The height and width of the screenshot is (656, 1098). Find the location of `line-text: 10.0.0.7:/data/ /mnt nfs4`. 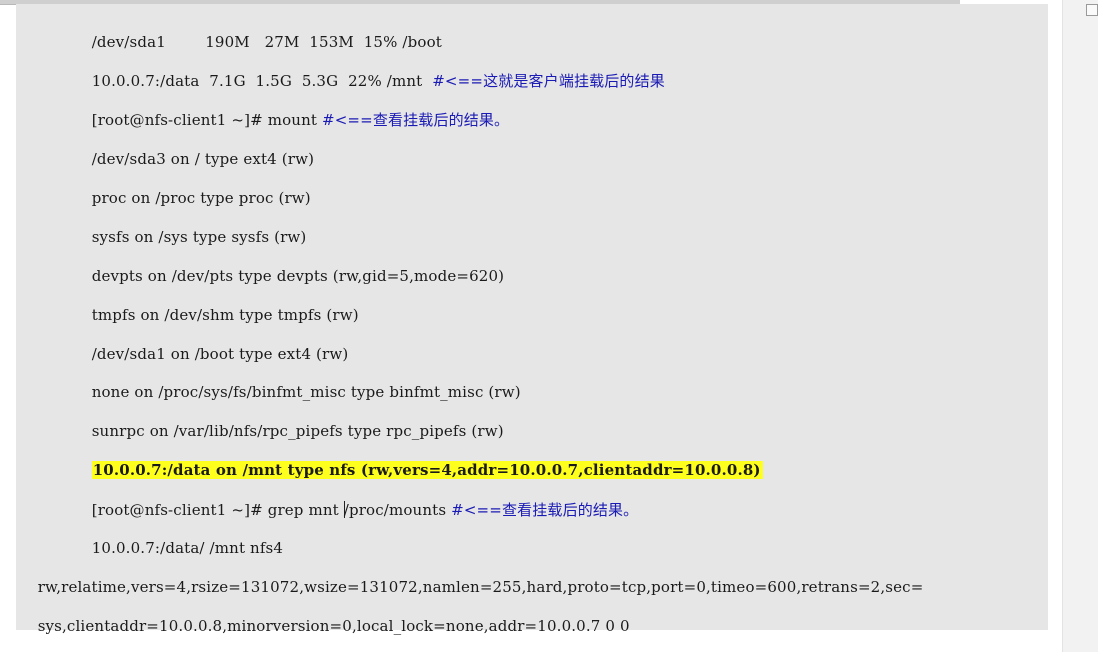

line-text: 10.0.0.7:/data/ /mnt nfs4 is located at coordinates (187, 548).